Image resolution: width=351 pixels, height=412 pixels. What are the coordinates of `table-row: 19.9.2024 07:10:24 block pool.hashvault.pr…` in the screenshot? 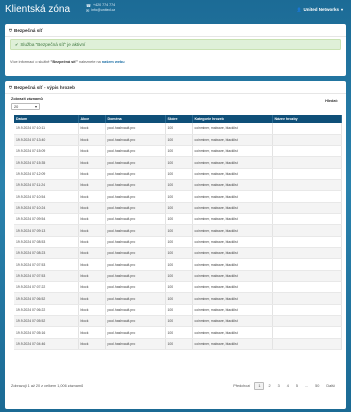 It's located at (178, 208).